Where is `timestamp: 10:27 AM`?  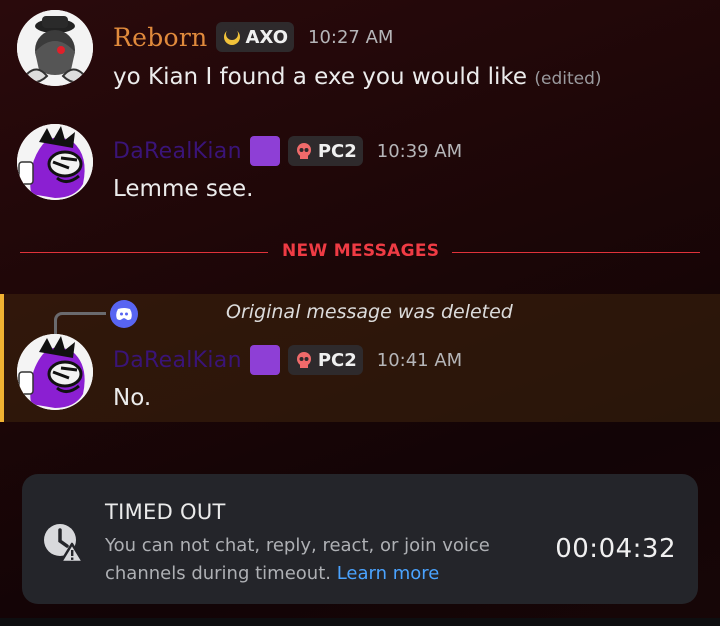 timestamp: 10:27 AM is located at coordinates (351, 37).